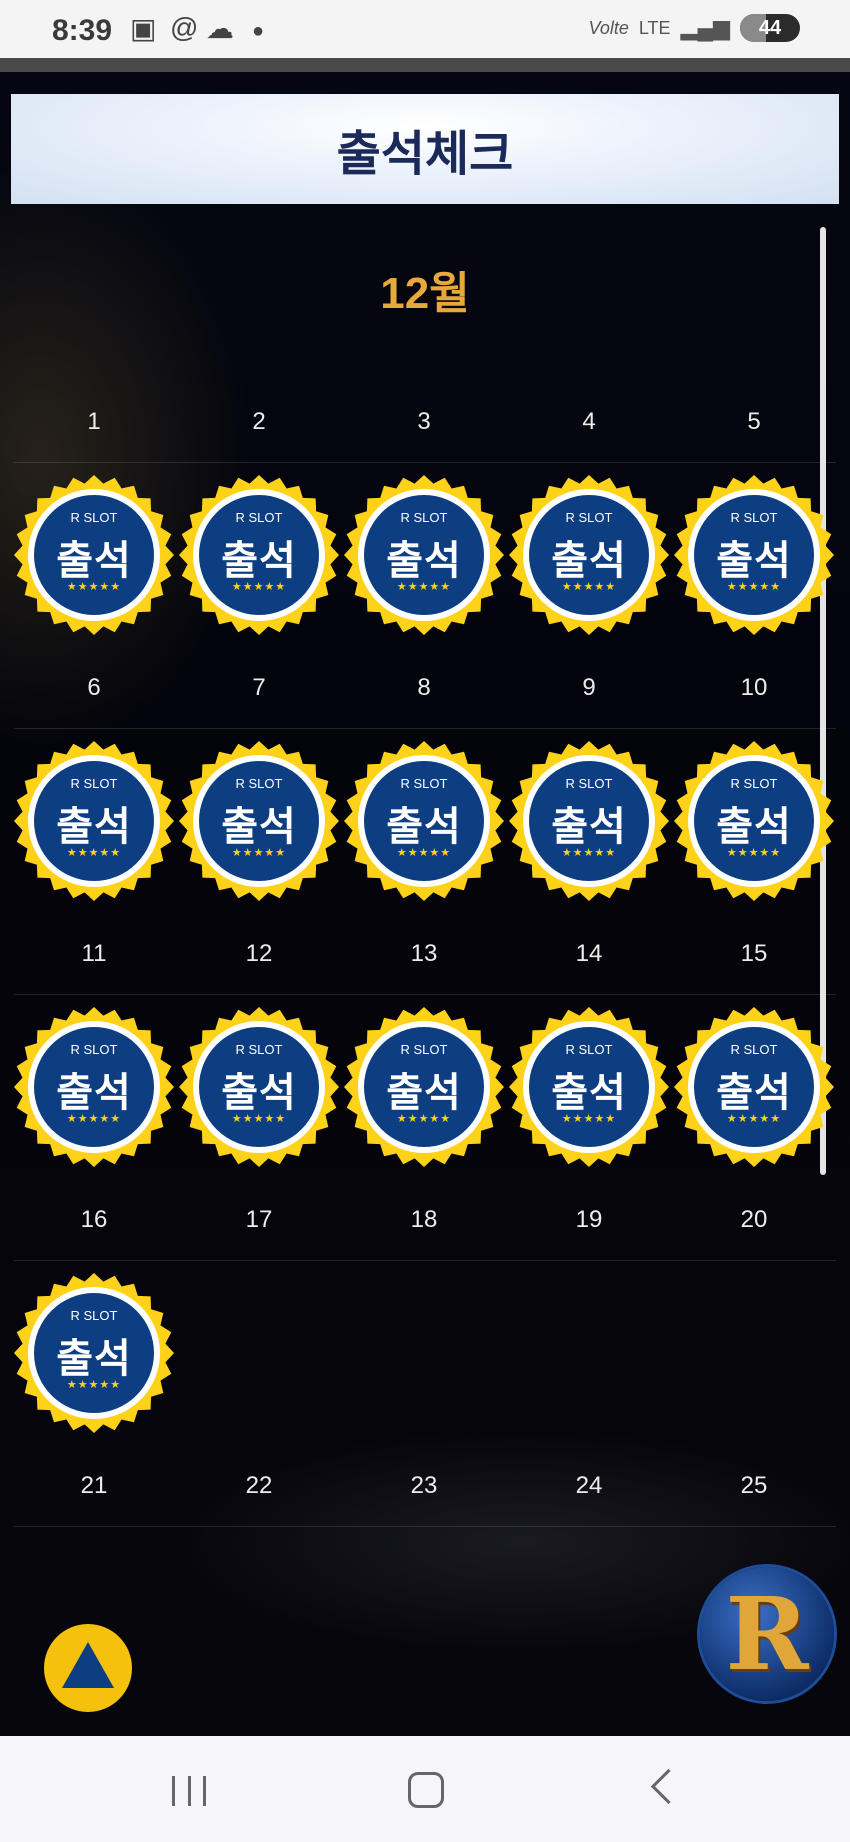 The height and width of the screenshot is (1842, 850). I want to click on calendar-day-number: 4, so click(589, 421).